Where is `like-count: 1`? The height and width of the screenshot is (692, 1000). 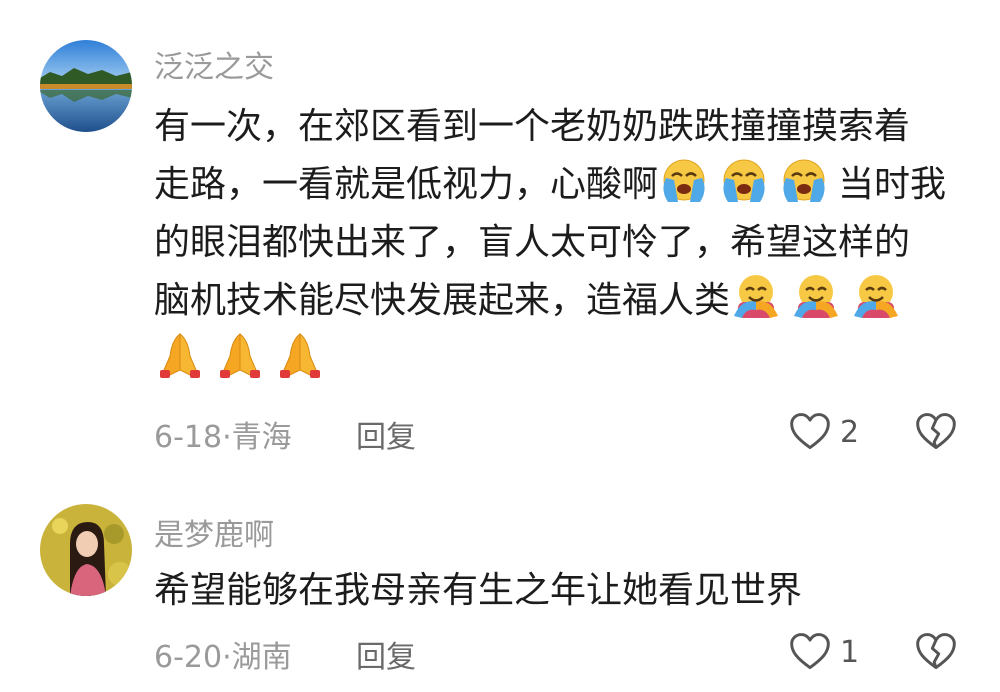
like-count: 1 is located at coordinates (850, 652).